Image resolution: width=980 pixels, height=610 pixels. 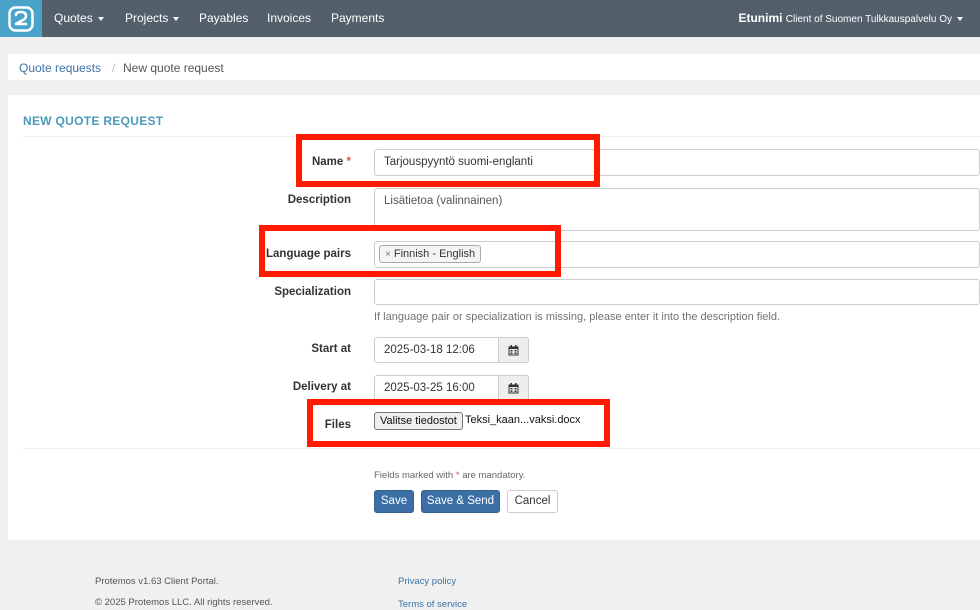 I want to click on page-title: NEW QUOTE REQUEST, so click(x=93, y=121).